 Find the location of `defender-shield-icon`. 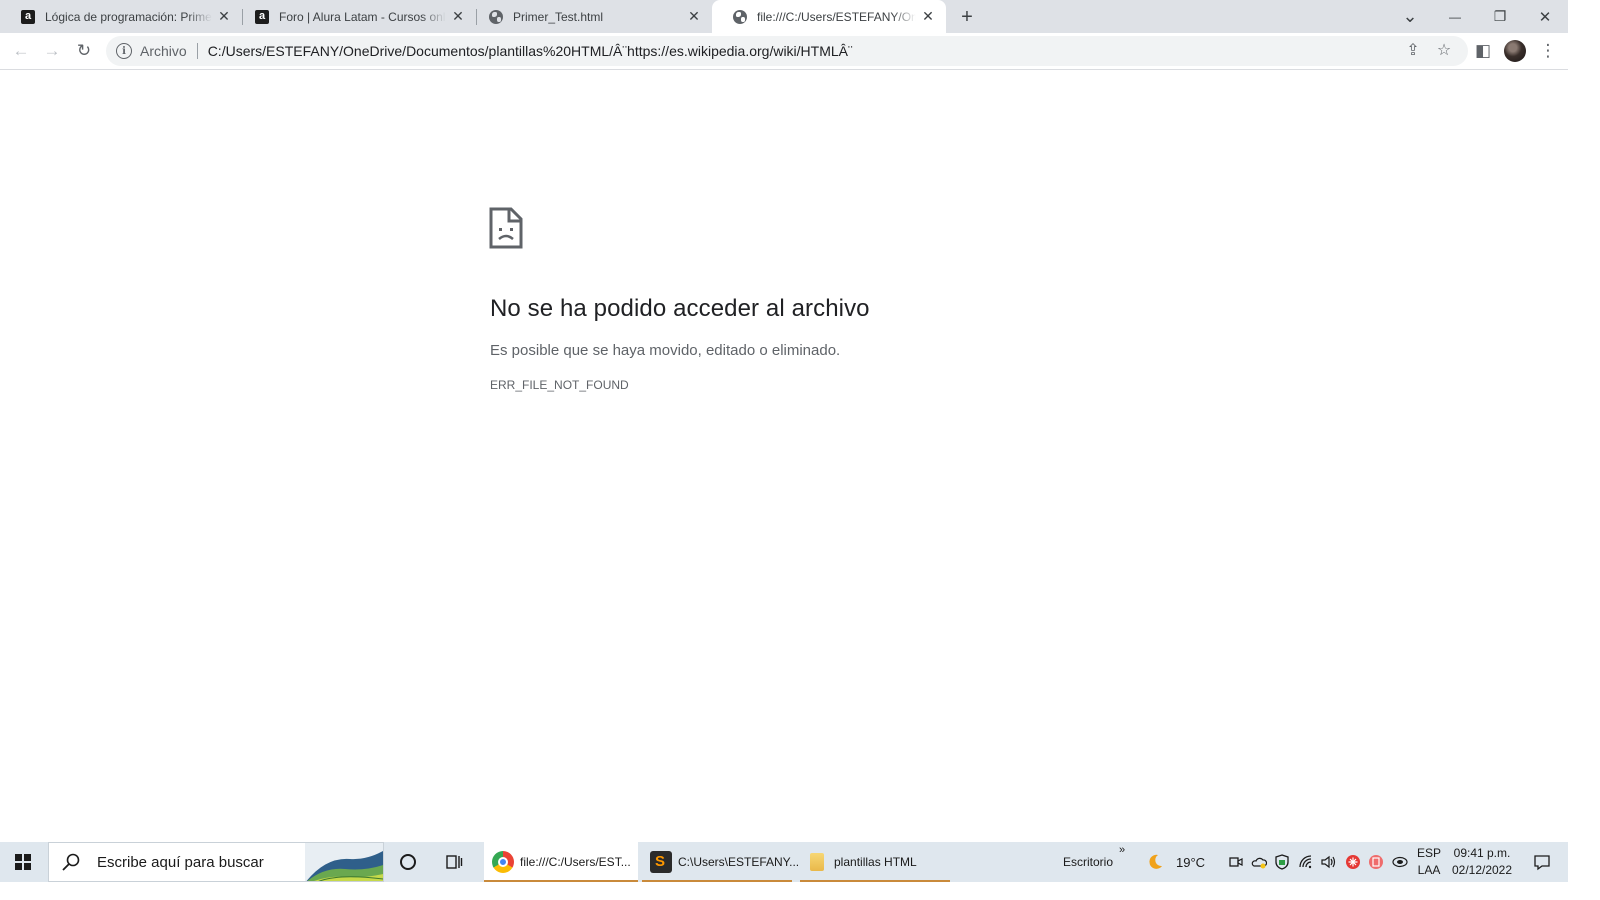

defender-shield-icon is located at coordinates (1282, 862).